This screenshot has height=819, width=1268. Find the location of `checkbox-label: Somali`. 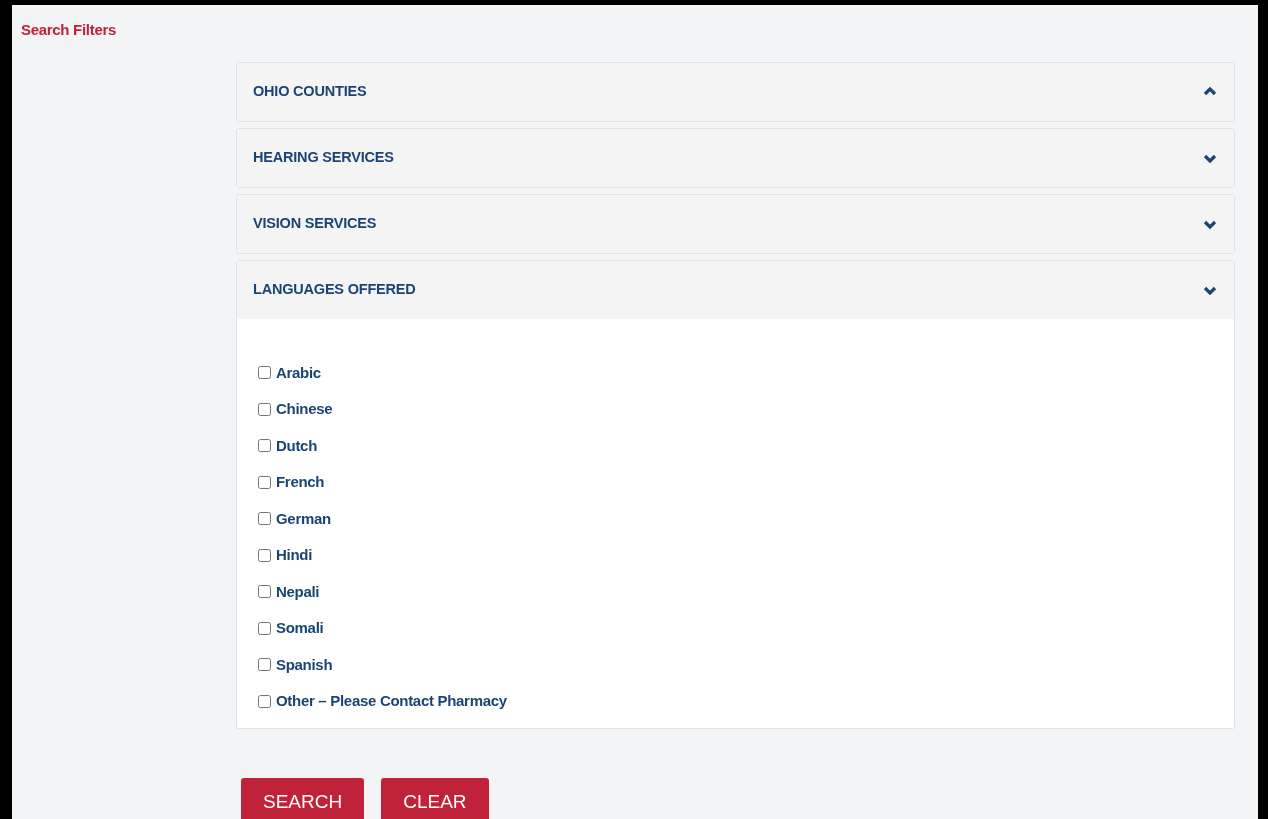

checkbox-label: Somali is located at coordinates (300, 628).